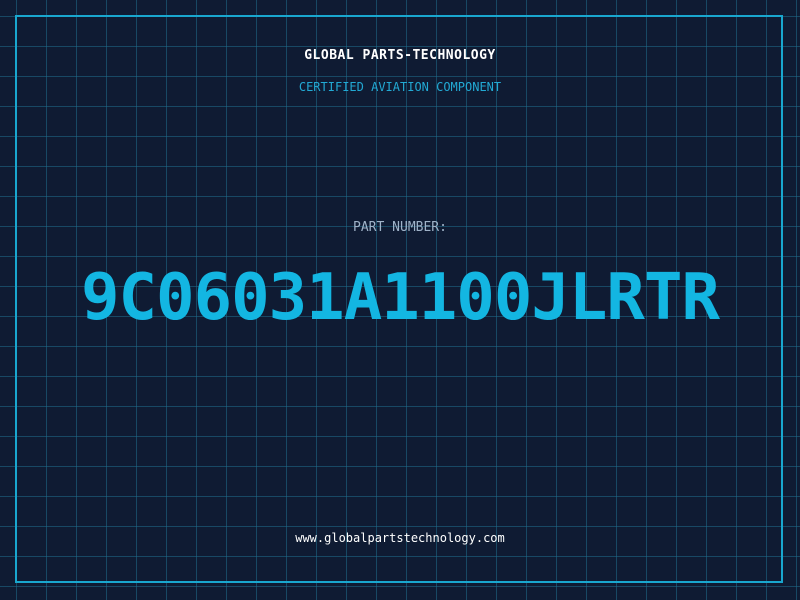  I want to click on certification-subtitle: CERTIFIED AVIATION COMPONENT, so click(400, 87).